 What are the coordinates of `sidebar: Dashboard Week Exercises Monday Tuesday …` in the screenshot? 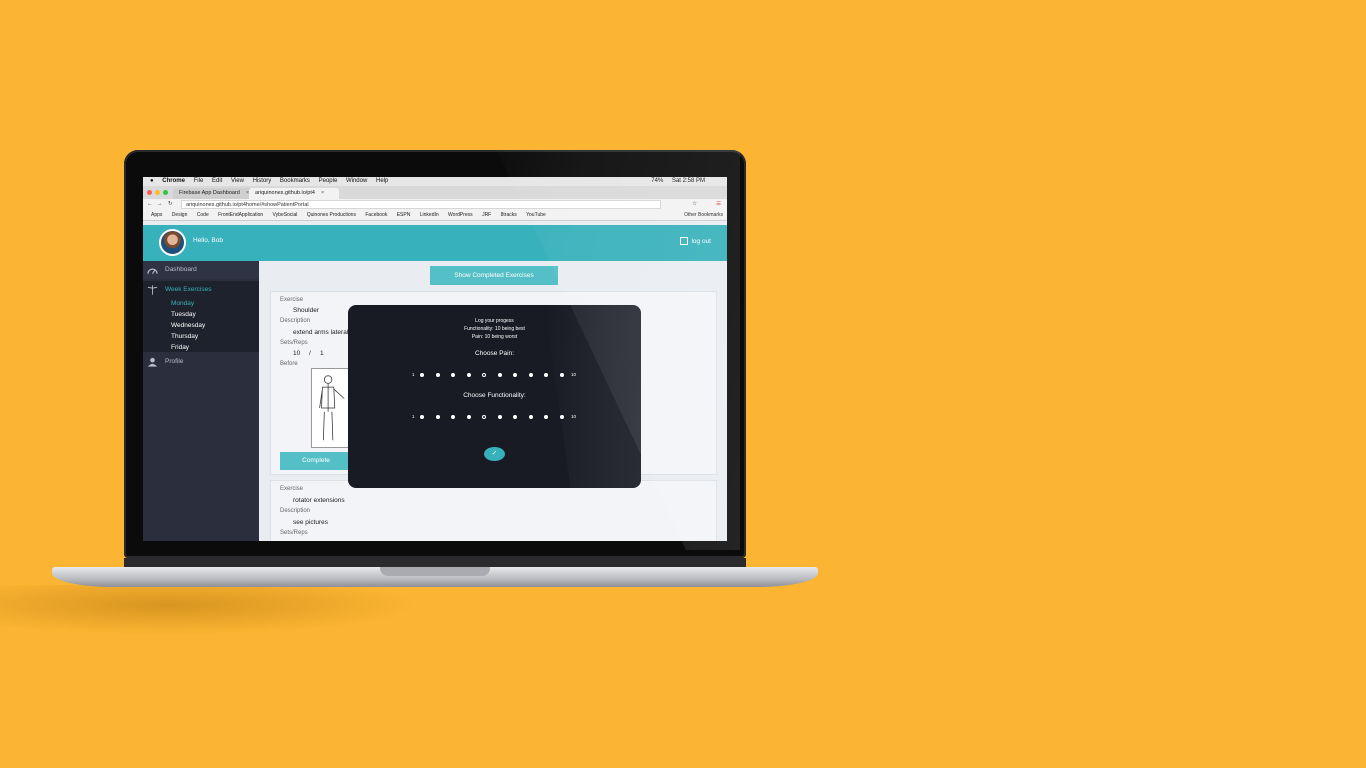 It's located at (201, 401).